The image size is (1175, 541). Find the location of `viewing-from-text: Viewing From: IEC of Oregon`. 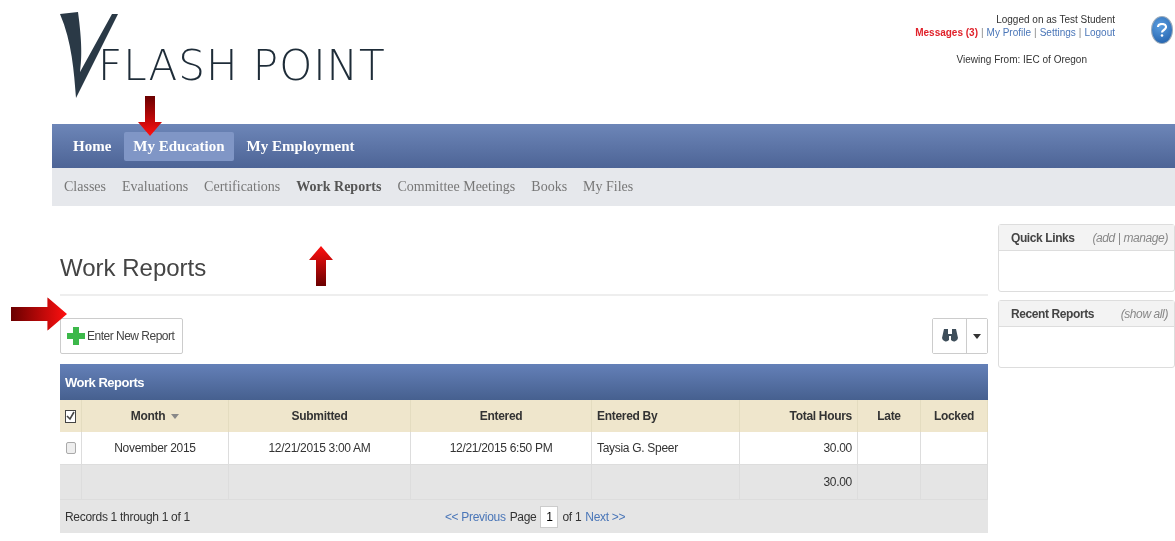

viewing-from-text: Viewing From: IEC of Oregon is located at coordinates (1021, 59).